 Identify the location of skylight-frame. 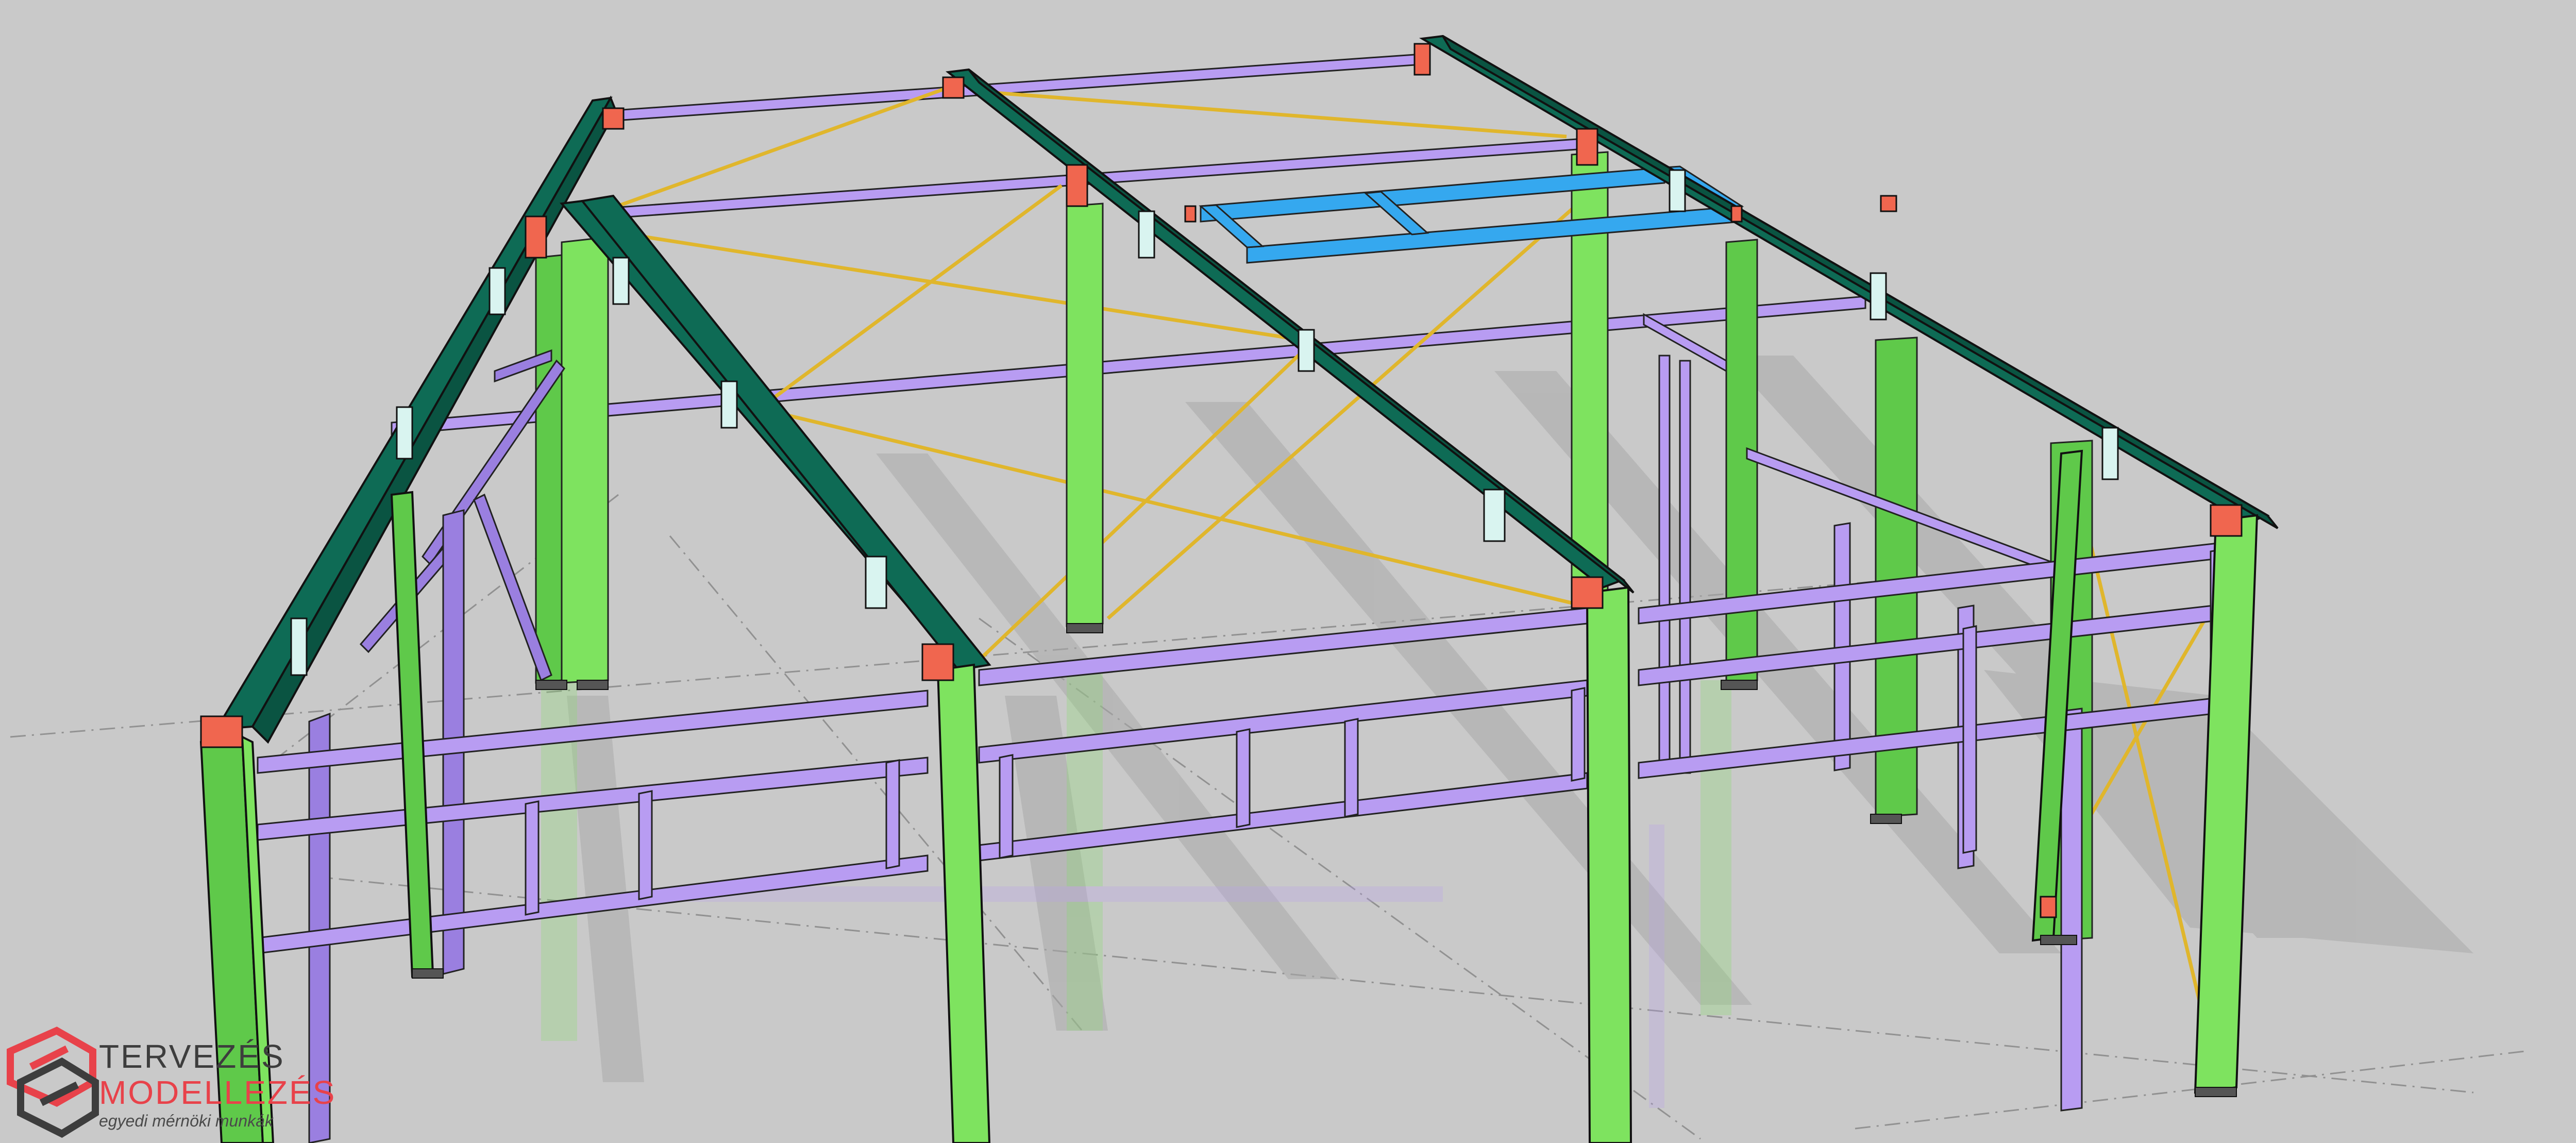
(1471, 214).